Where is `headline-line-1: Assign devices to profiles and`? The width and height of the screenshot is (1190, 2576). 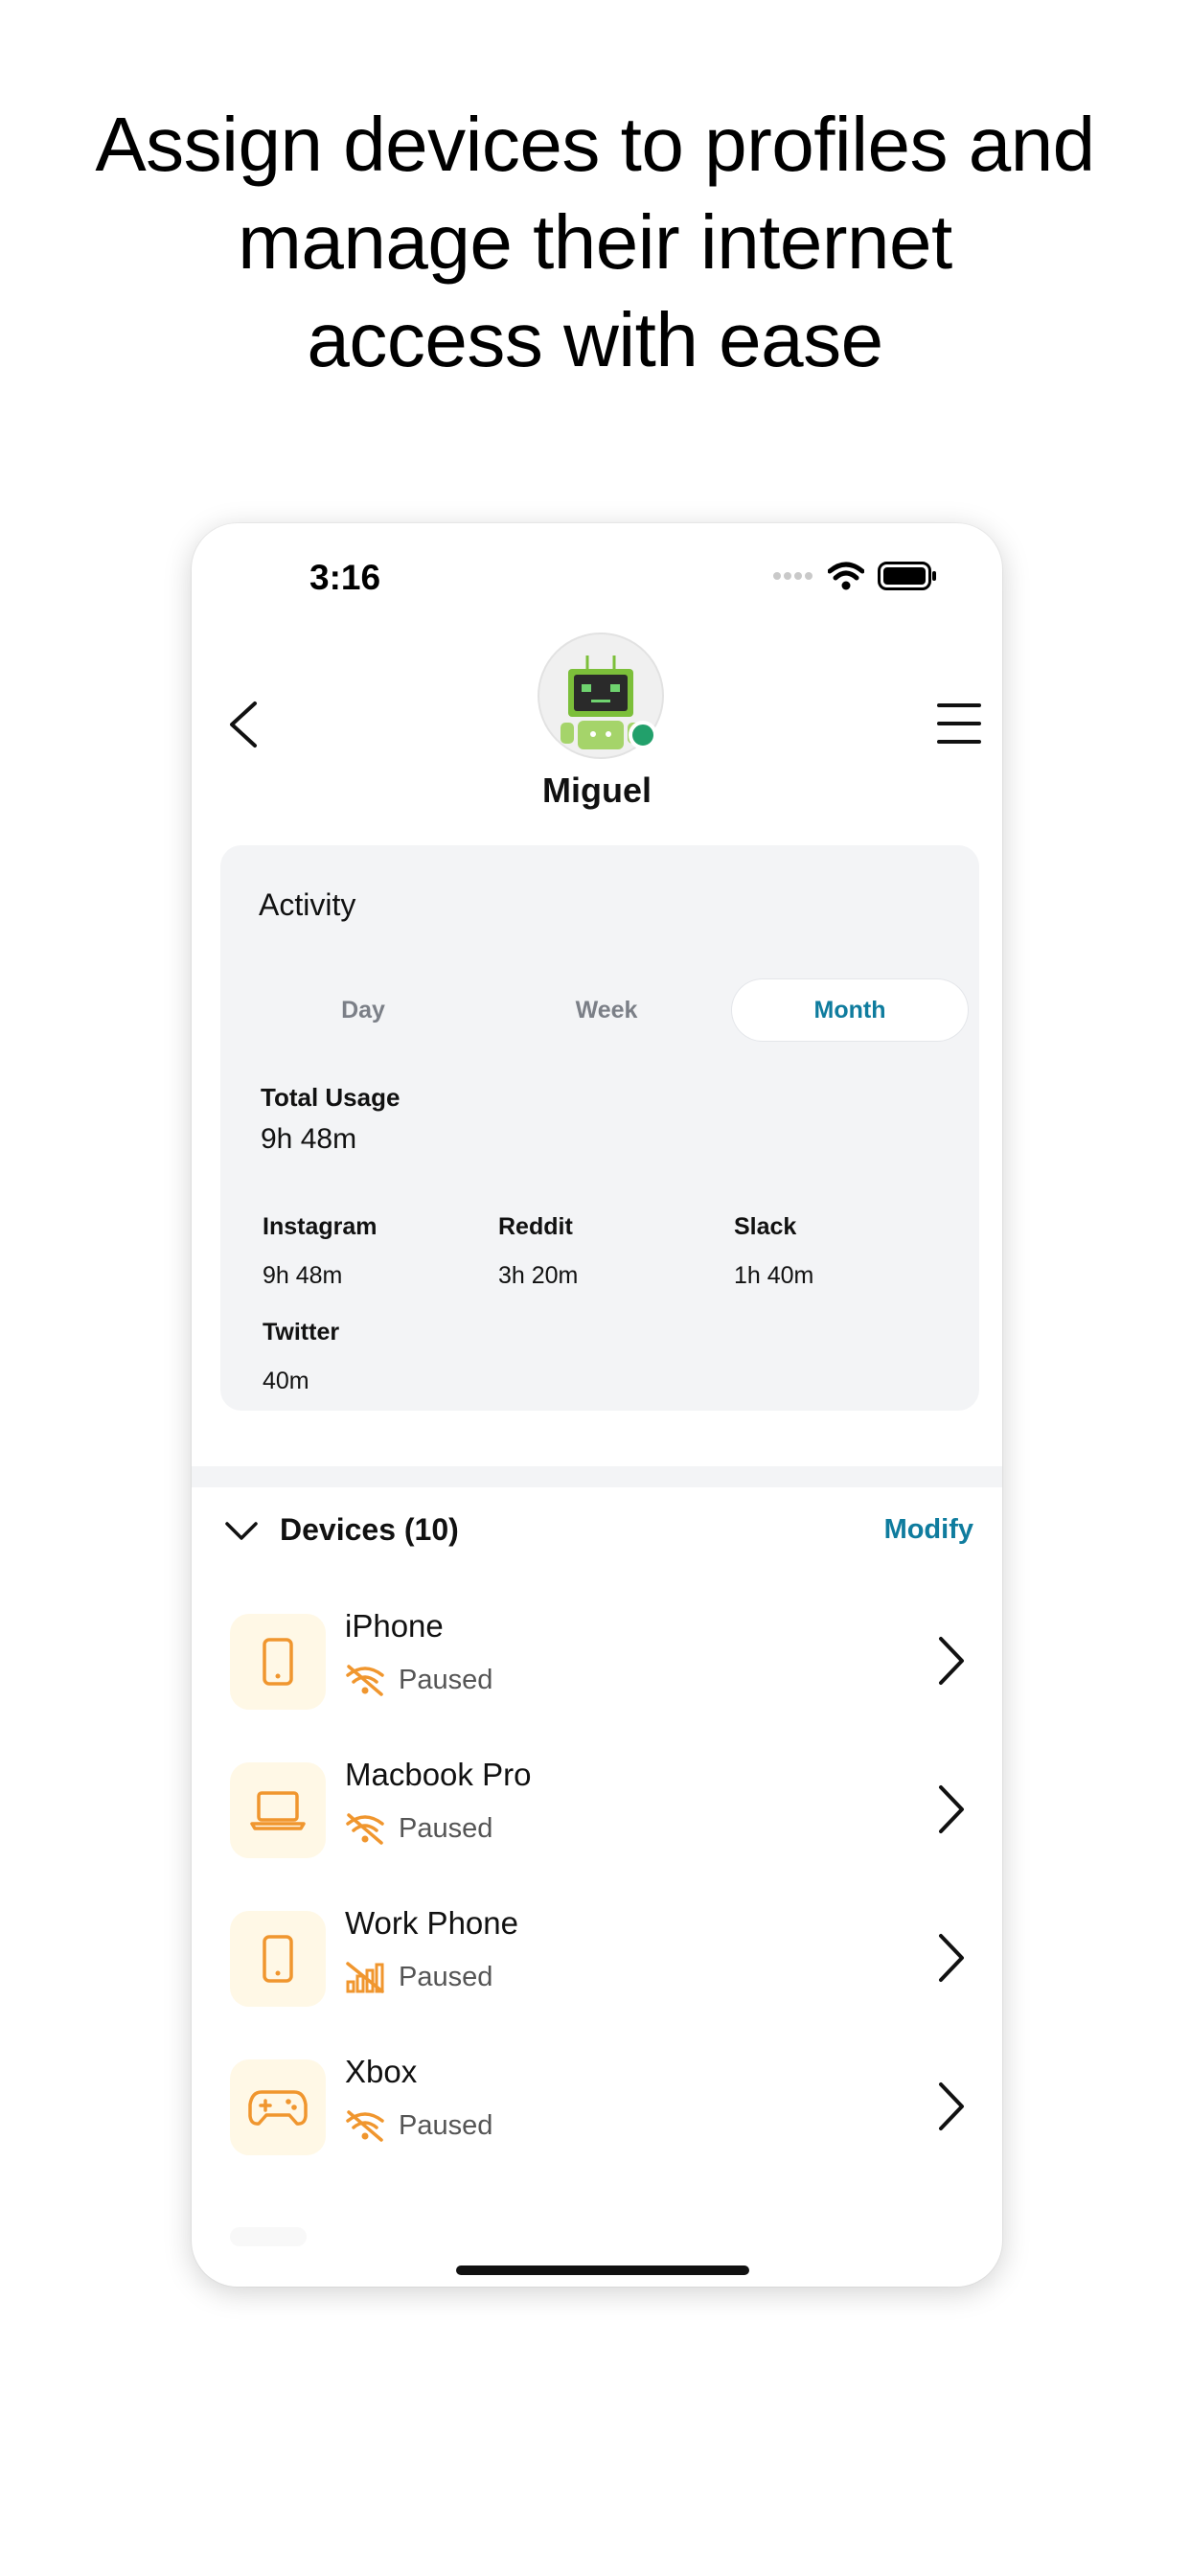 headline-line-1: Assign devices to profiles and is located at coordinates (595, 144).